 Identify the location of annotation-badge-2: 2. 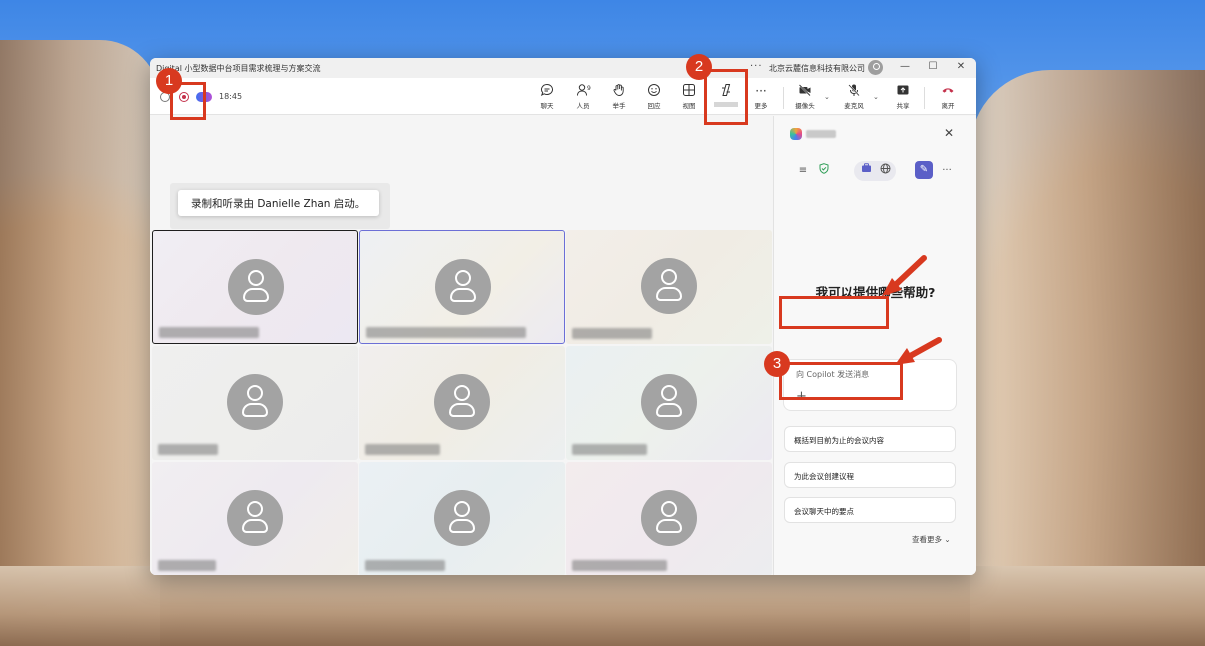
(699, 67).